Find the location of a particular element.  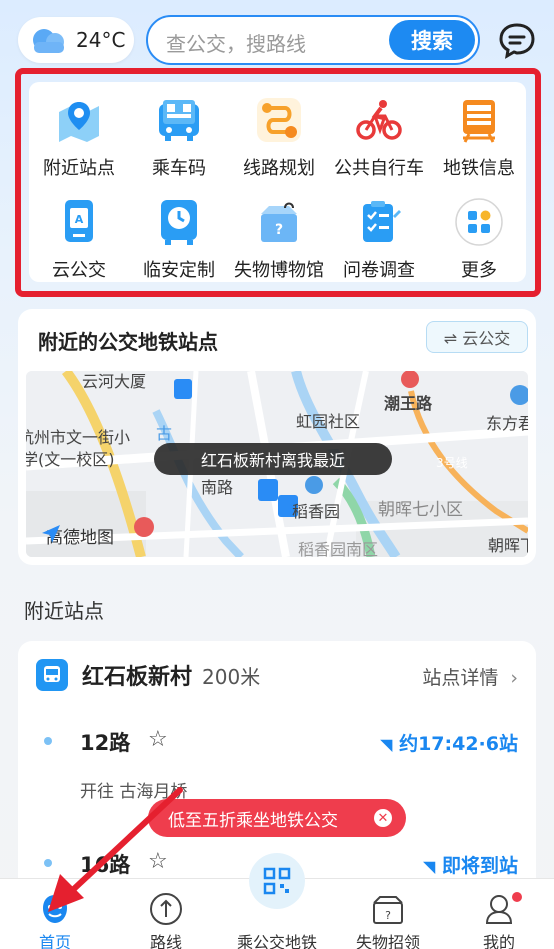

route-name: 16路 is located at coordinates (105, 865).